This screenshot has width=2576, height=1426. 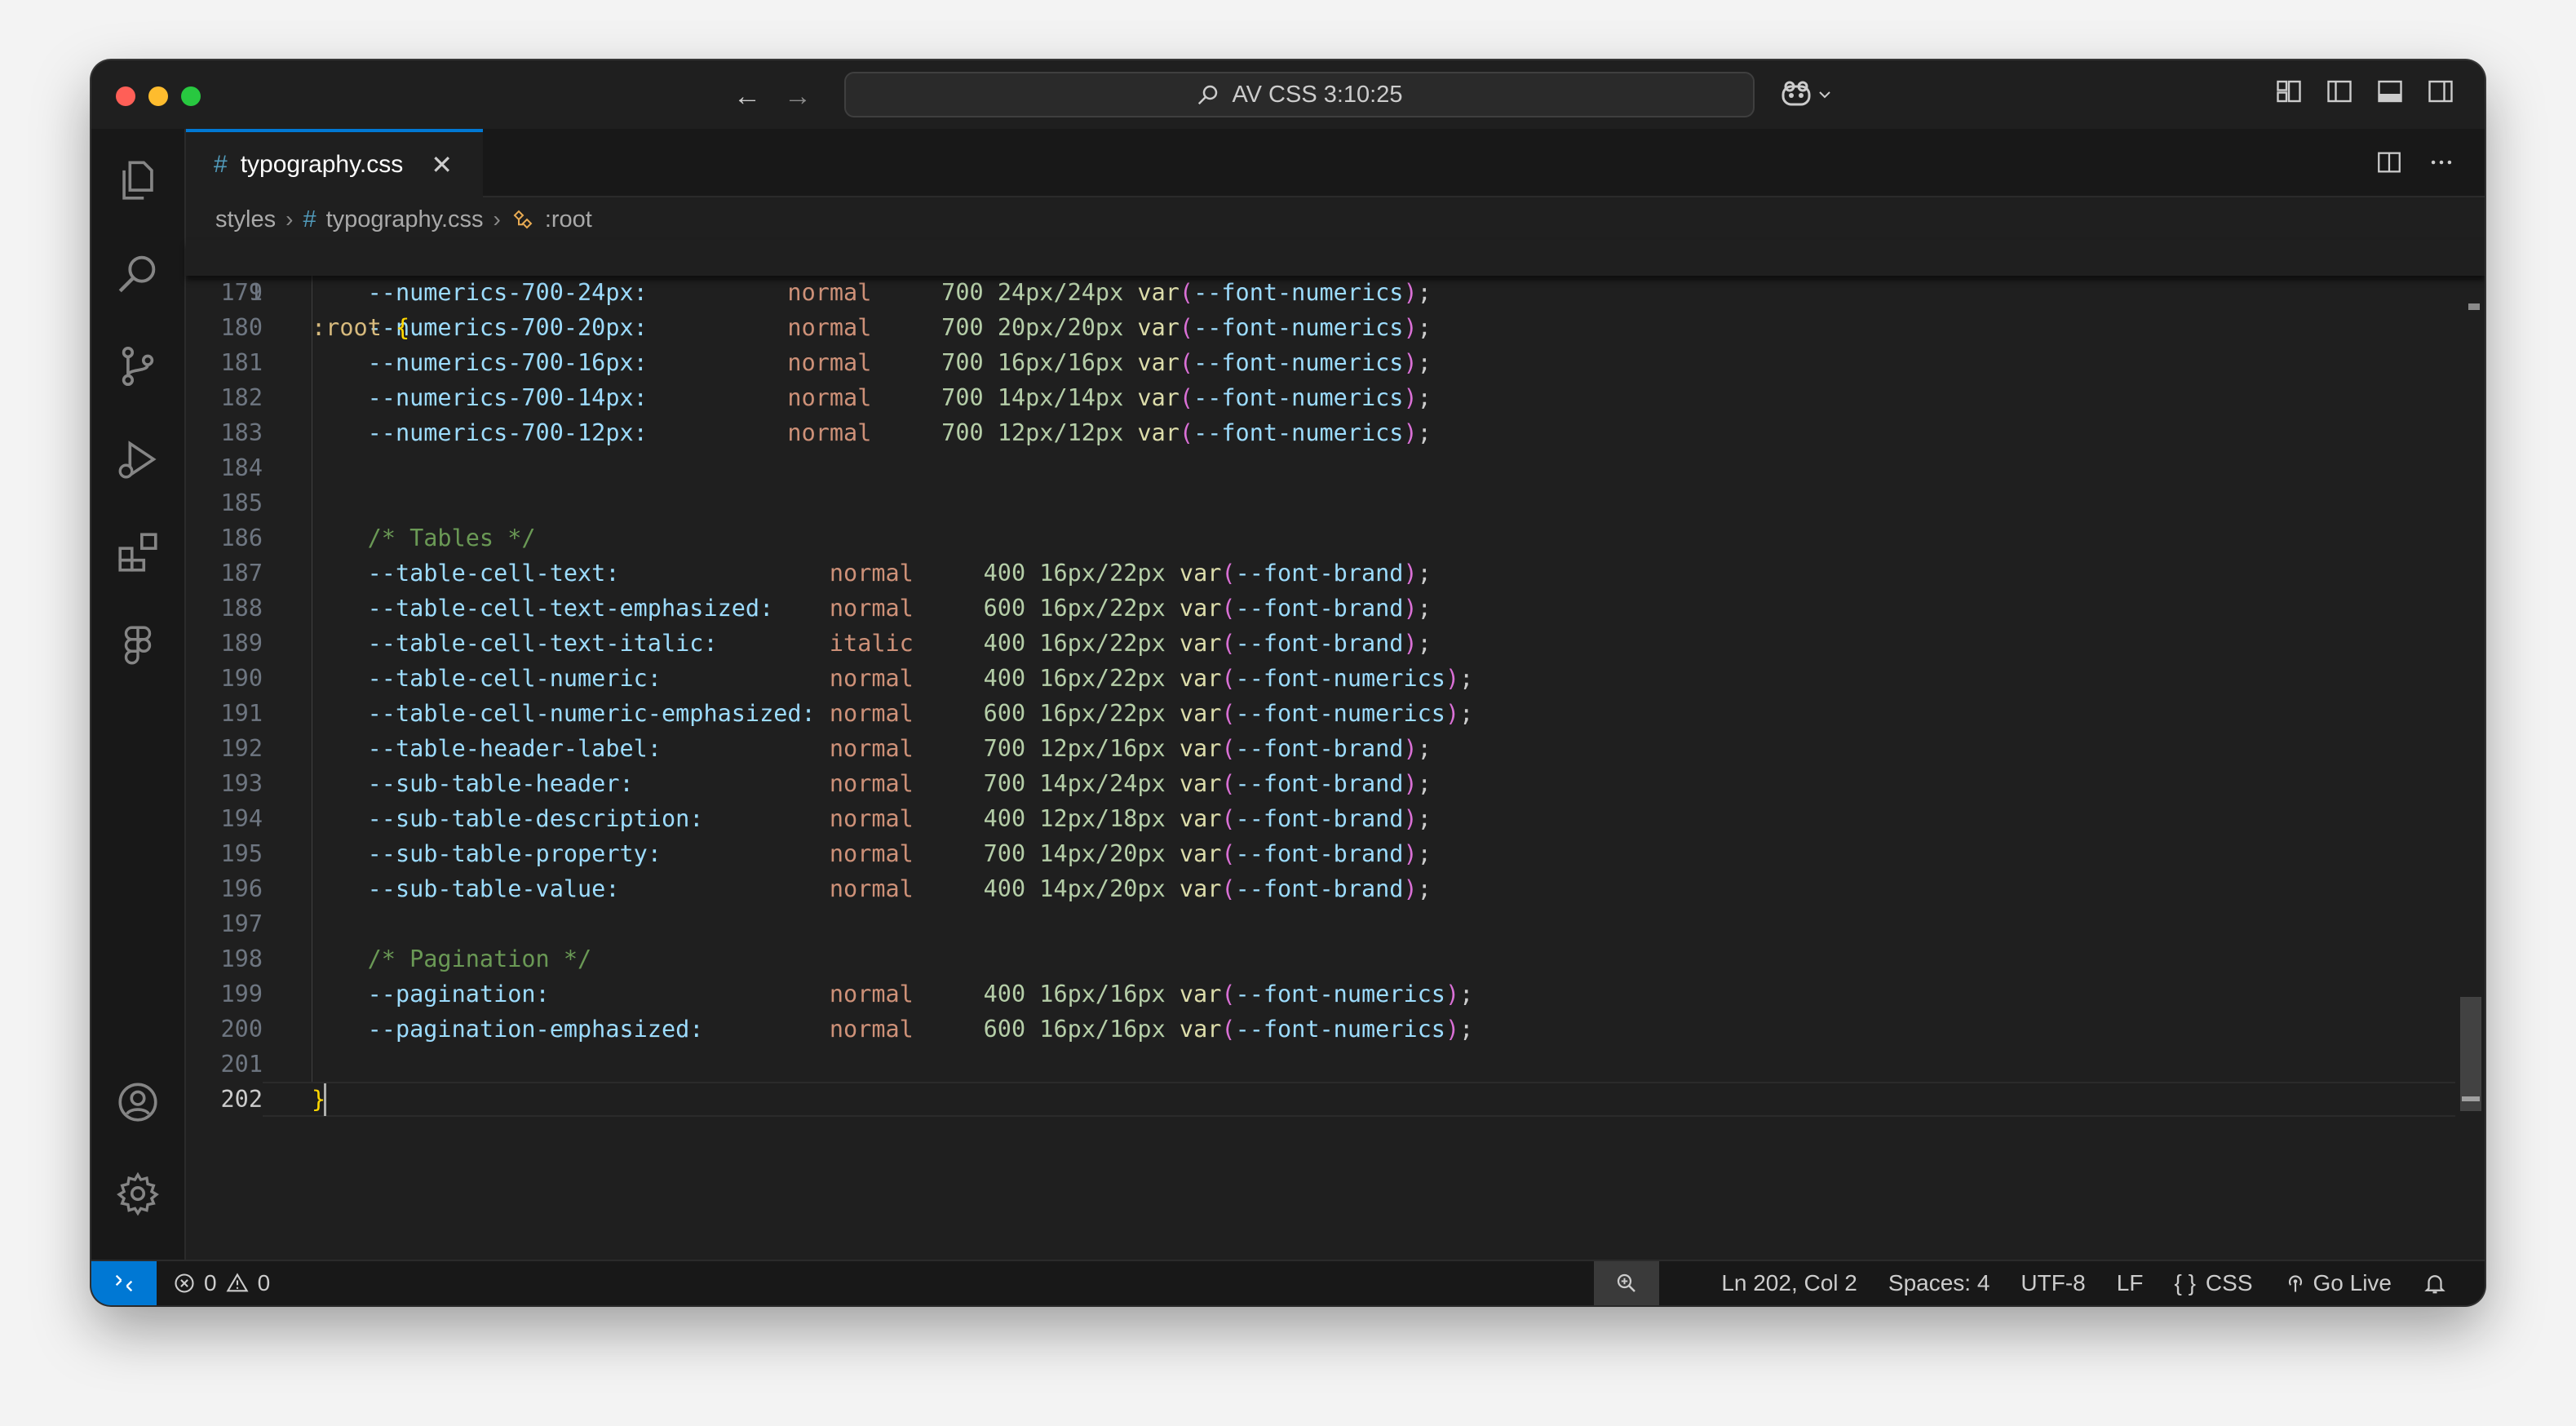 What do you see at coordinates (241, 608) in the screenshot?
I see `line-number: 188` at bounding box center [241, 608].